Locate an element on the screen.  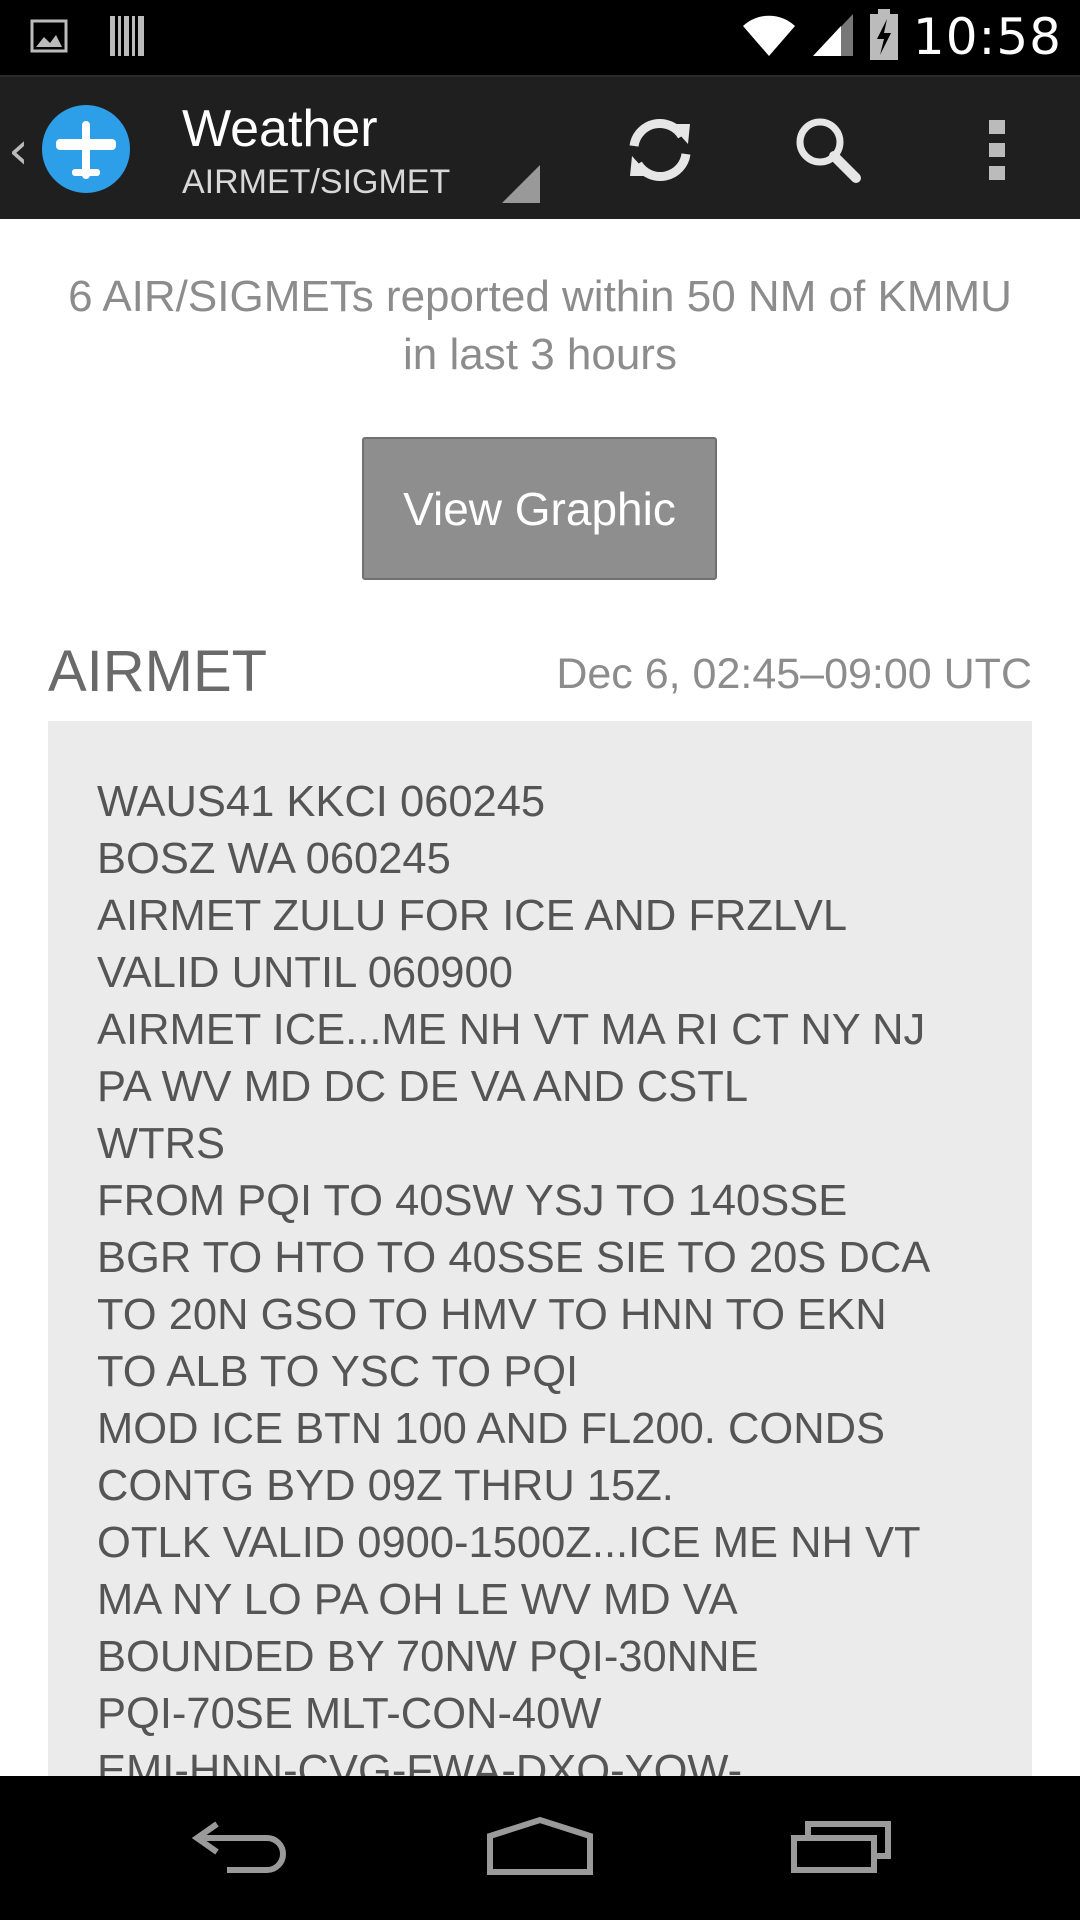
search-icon is located at coordinates (828, 152).